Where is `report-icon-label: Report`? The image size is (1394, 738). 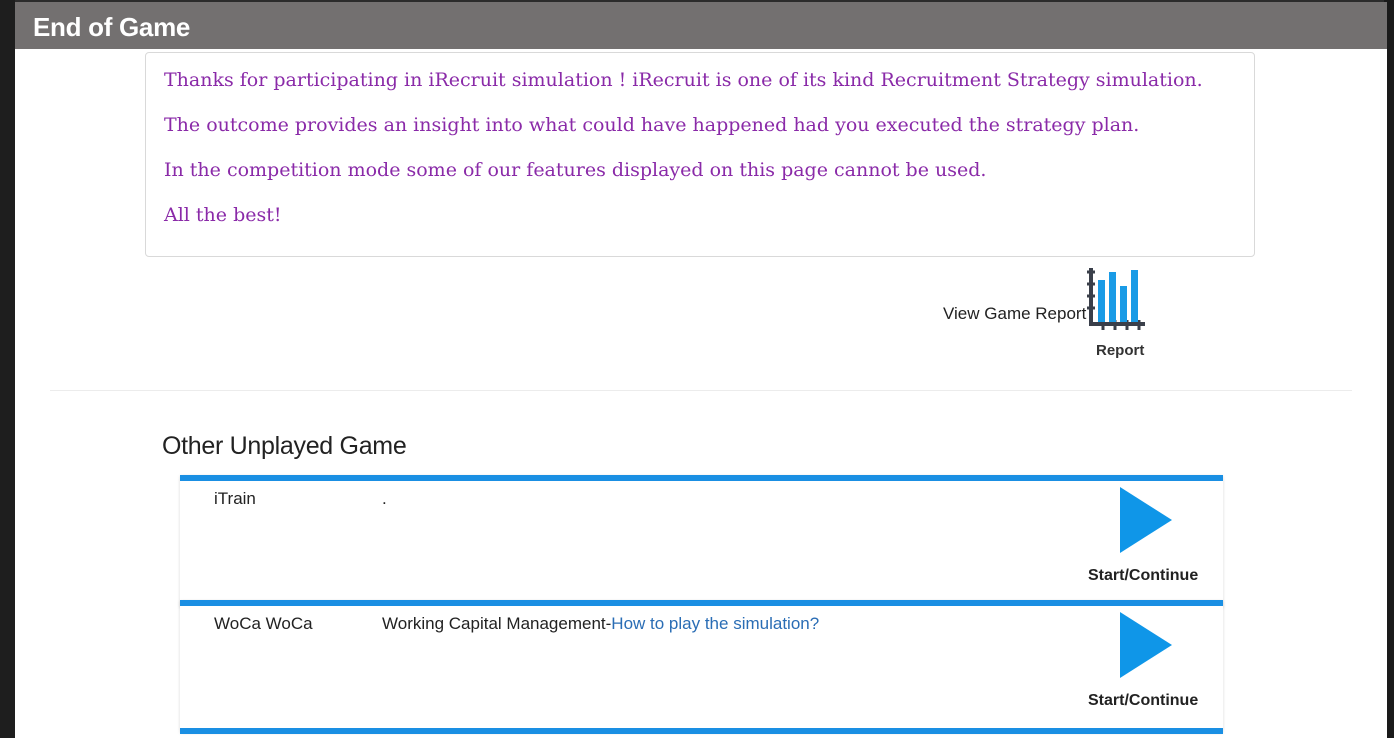 report-icon-label: Report is located at coordinates (1120, 350).